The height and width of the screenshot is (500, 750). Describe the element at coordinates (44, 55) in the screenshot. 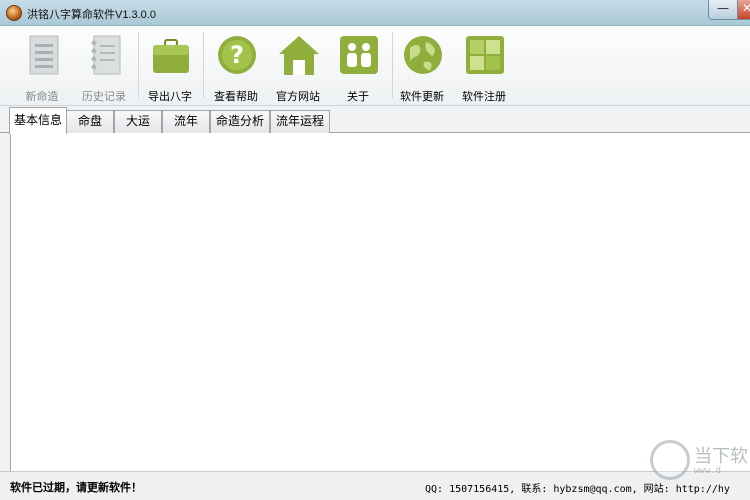

I see `document-icon` at that location.